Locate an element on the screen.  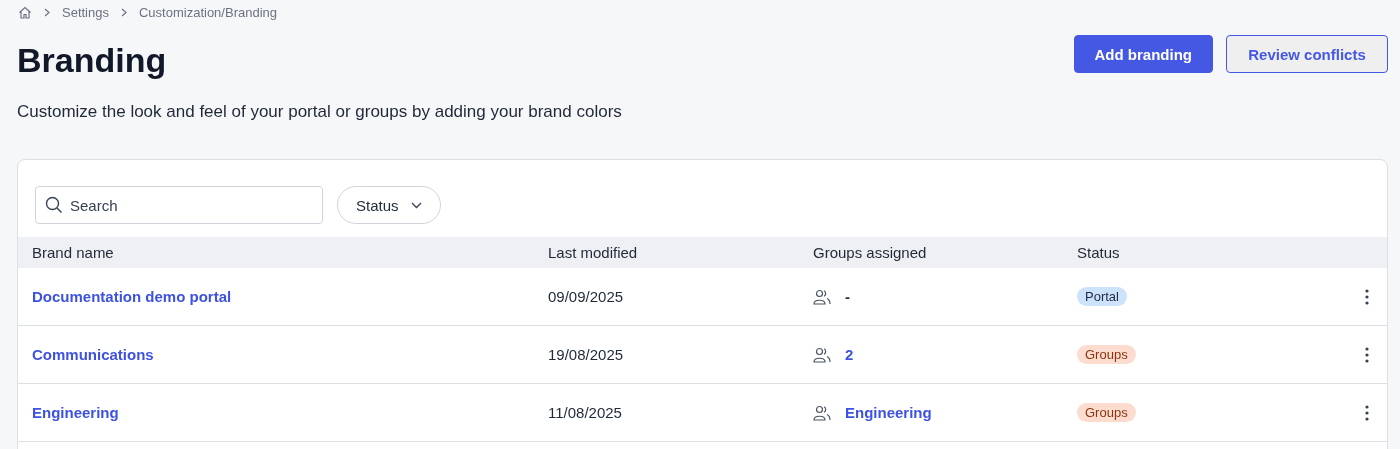
caret-icon is located at coordinates (416, 205).